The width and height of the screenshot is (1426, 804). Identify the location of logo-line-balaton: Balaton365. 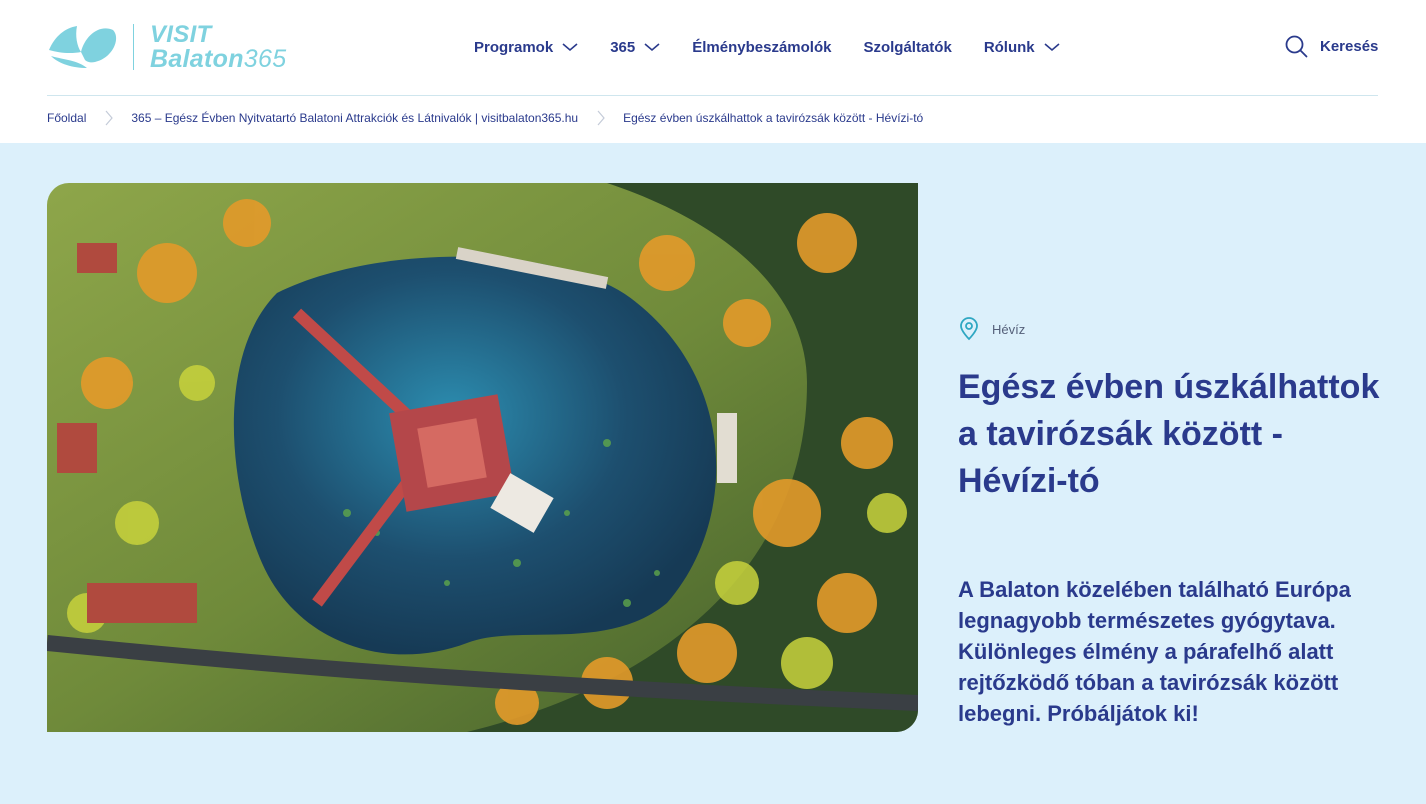
(218, 59).